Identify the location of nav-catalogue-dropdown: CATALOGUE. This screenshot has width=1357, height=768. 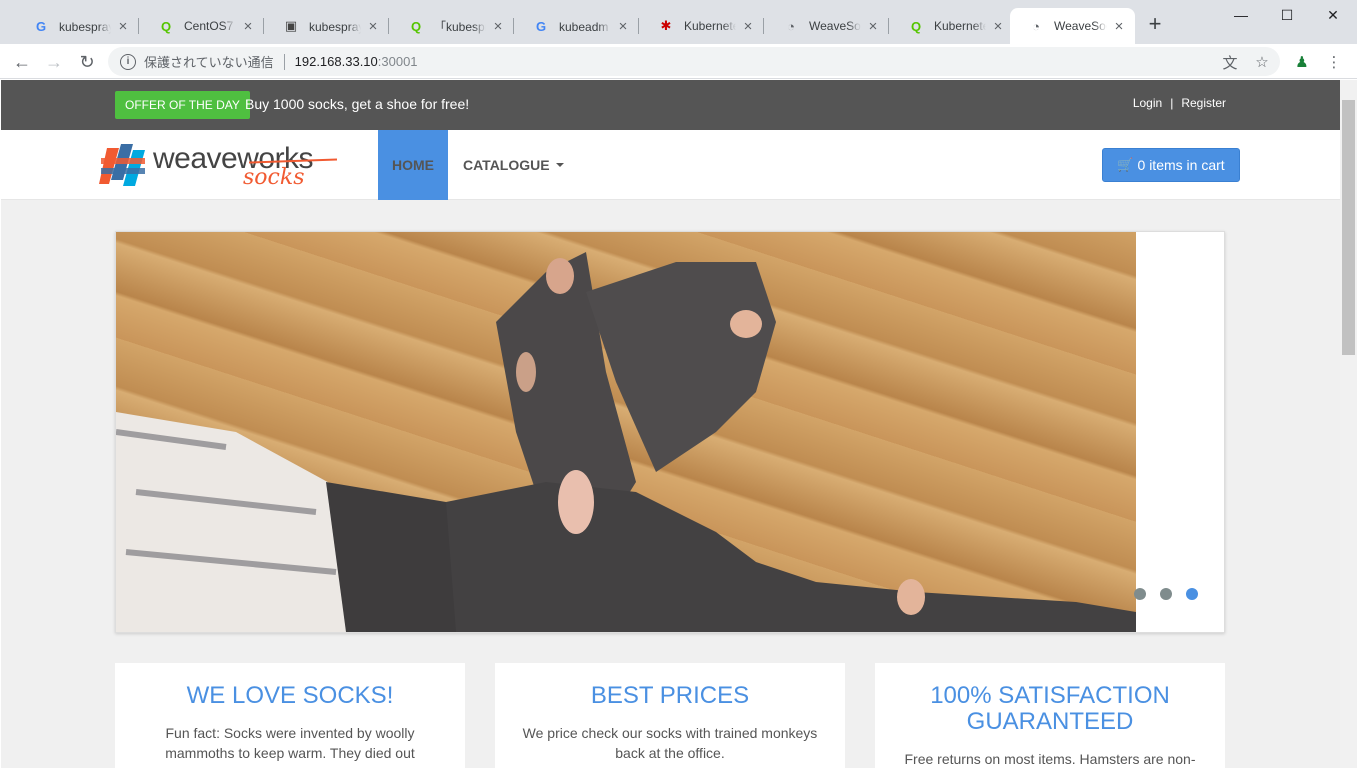
(513, 165).